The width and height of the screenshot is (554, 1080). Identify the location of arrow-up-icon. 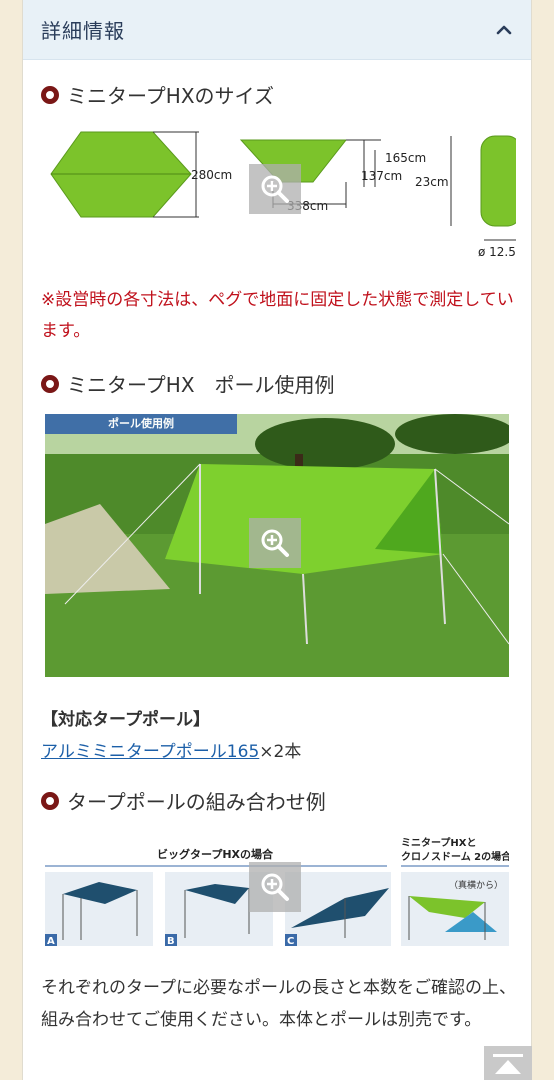
(508, 1064).